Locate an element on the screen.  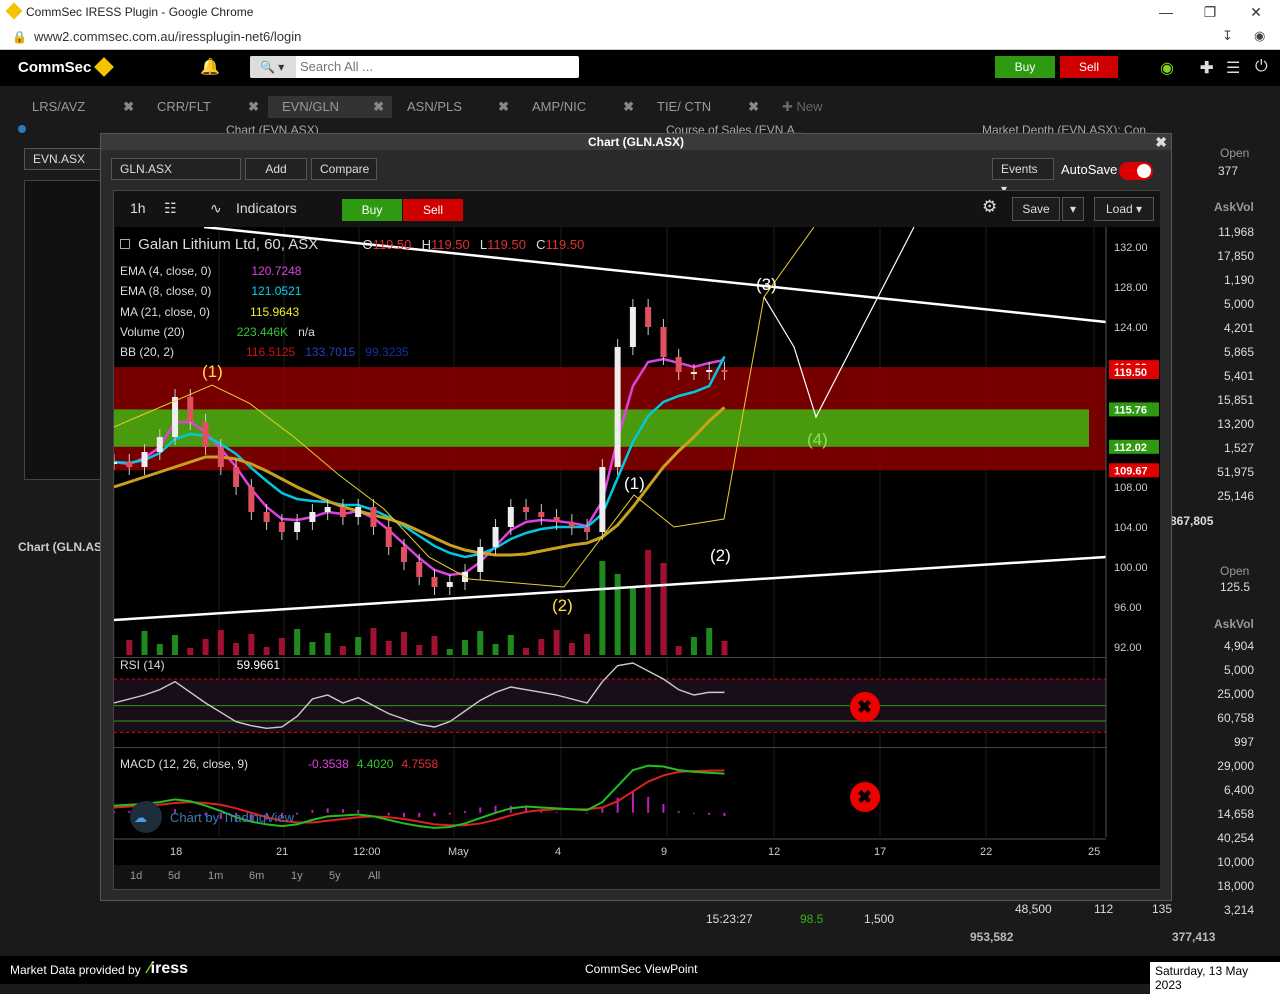
open-label: O is located at coordinates (367, 244).